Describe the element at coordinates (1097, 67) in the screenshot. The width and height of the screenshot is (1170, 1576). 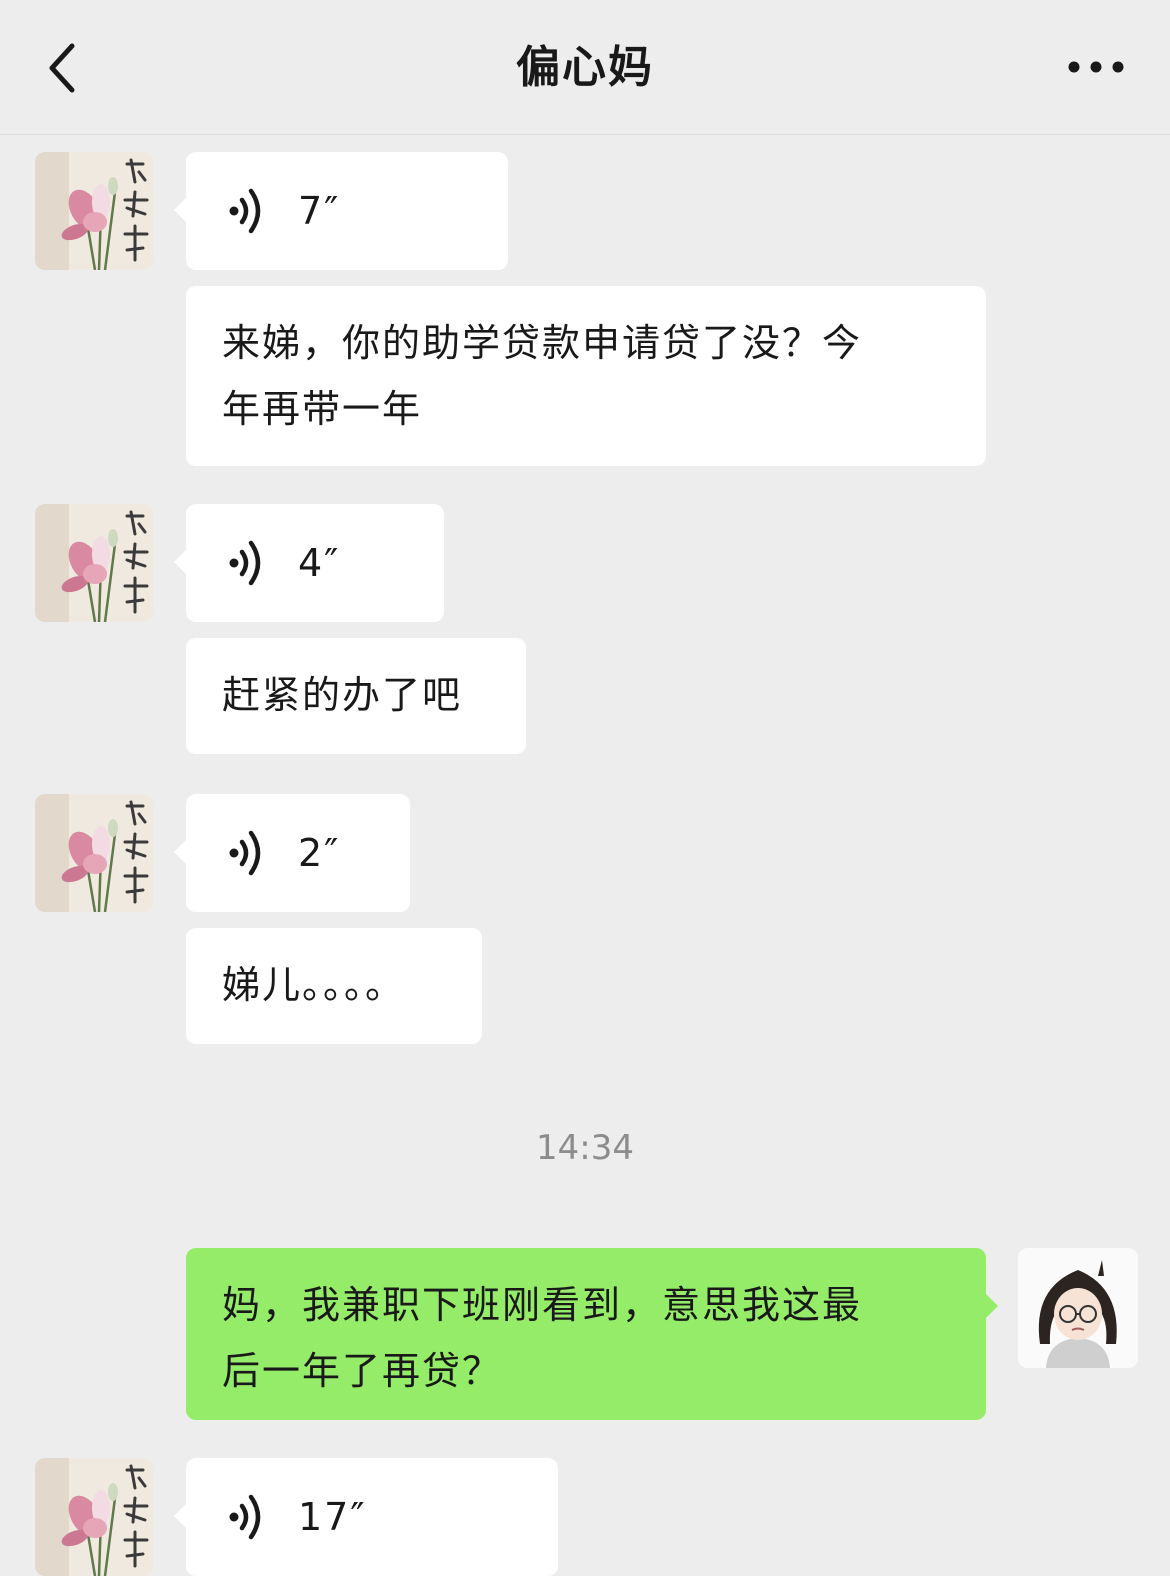
I see `more-dots-icon` at that location.